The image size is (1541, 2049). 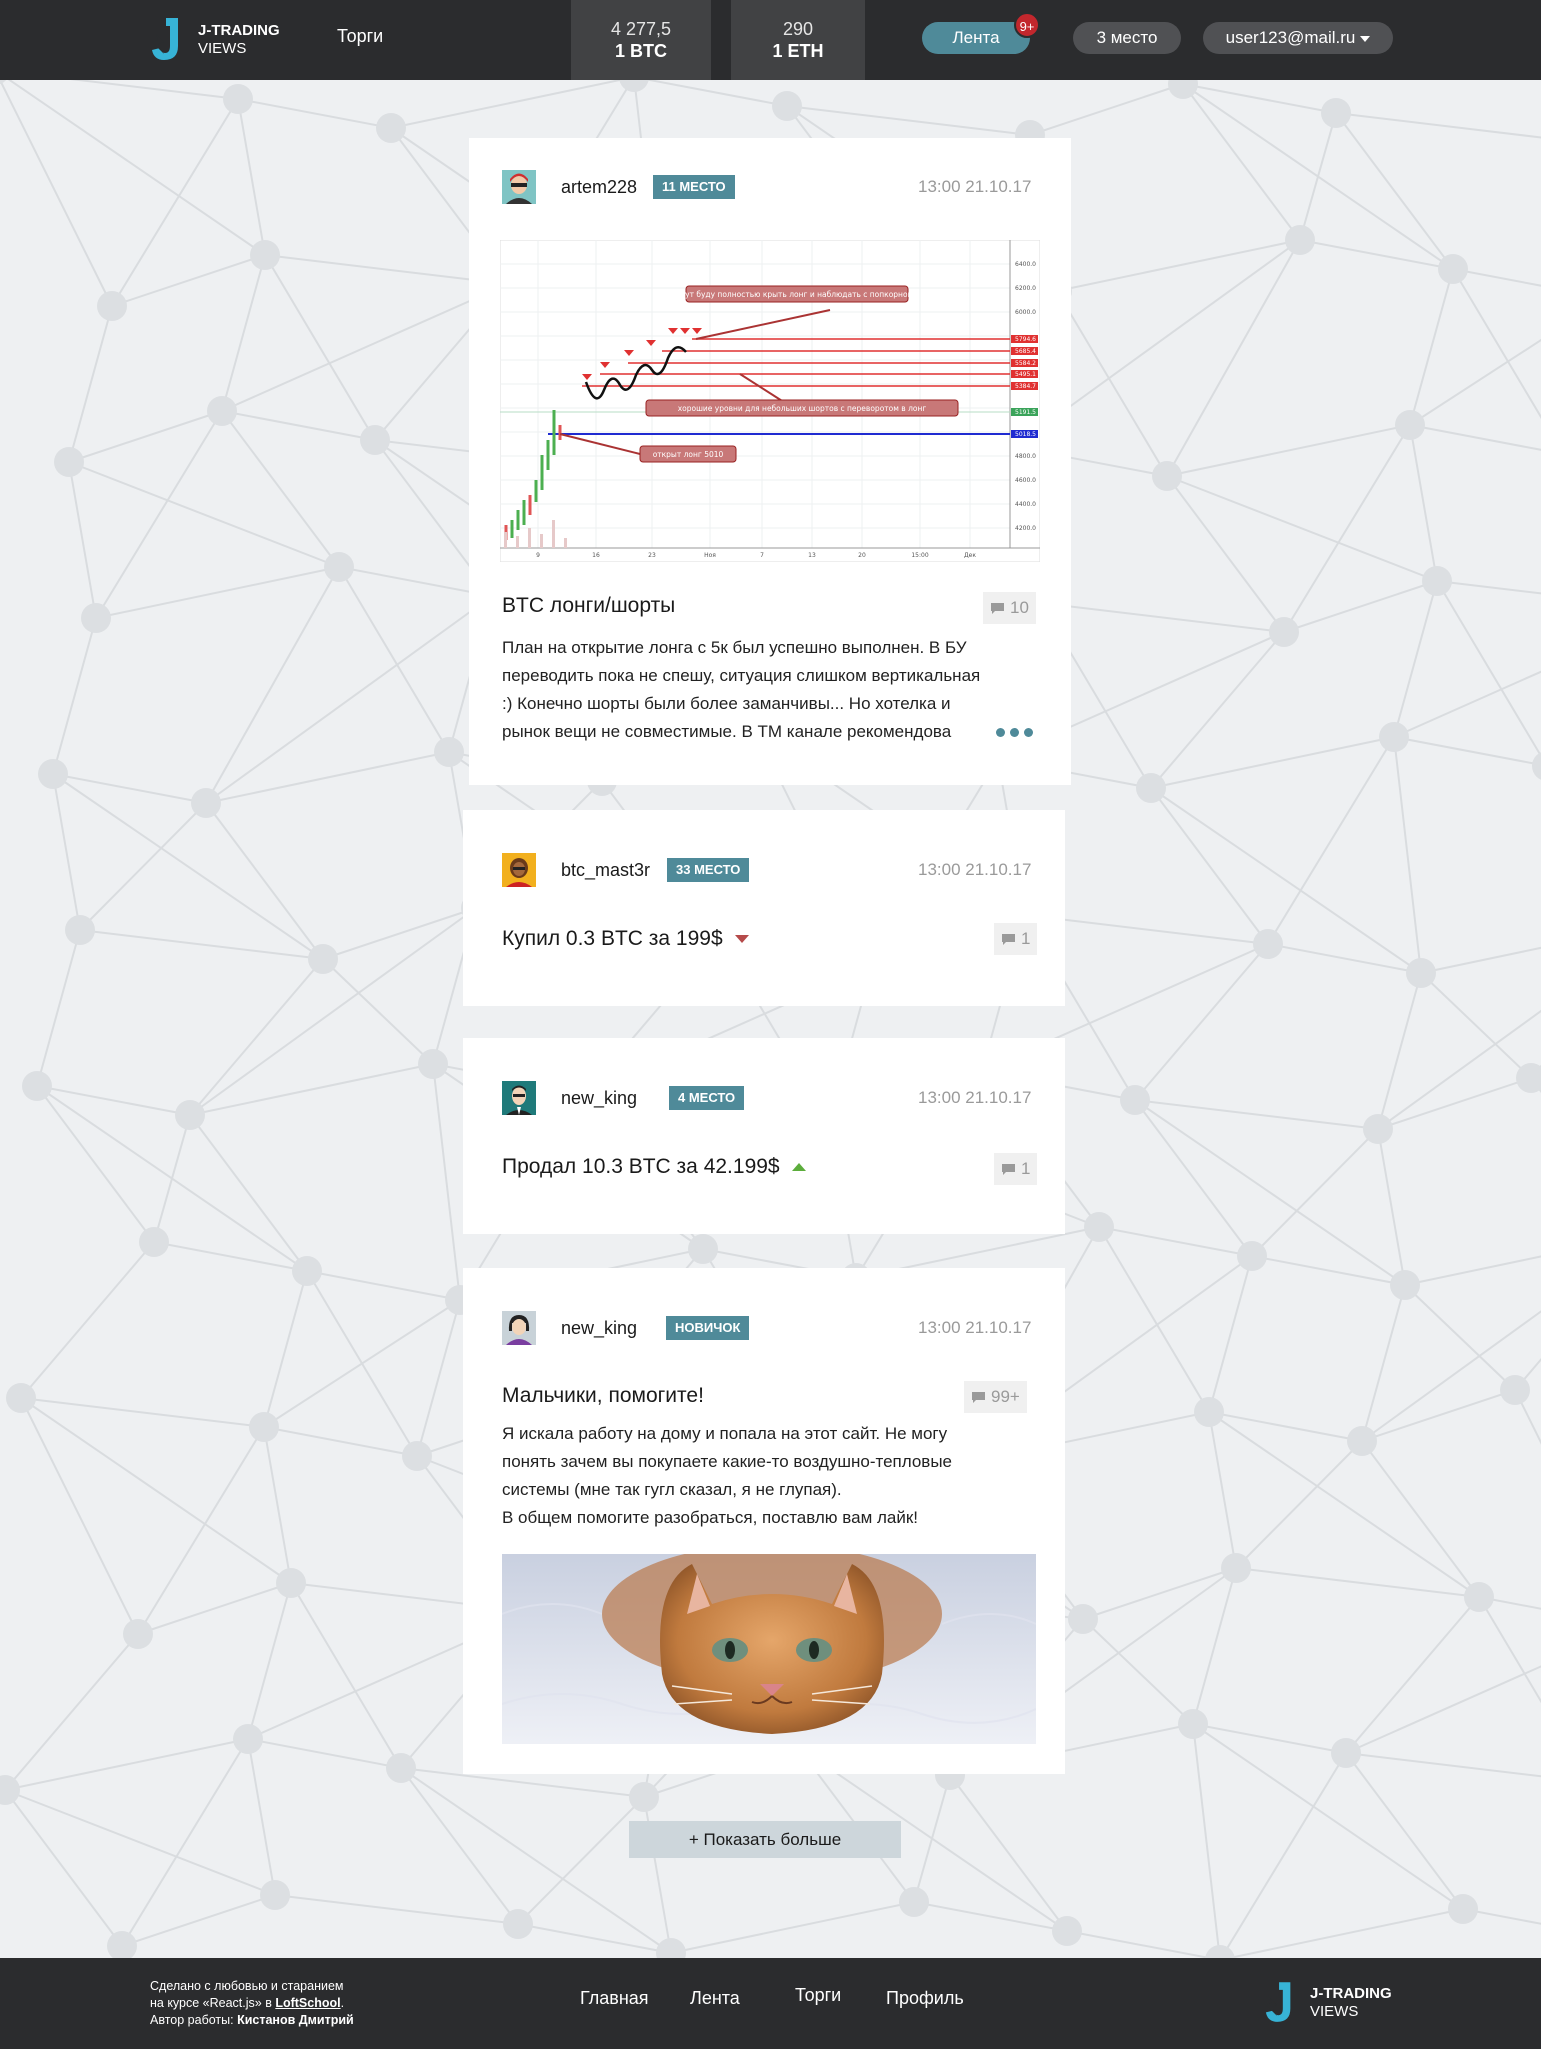 What do you see at coordinates (1025, 456) in the screenshot?
I see `y-tick-label: 4800.0` at bounding box center [1025, 456].